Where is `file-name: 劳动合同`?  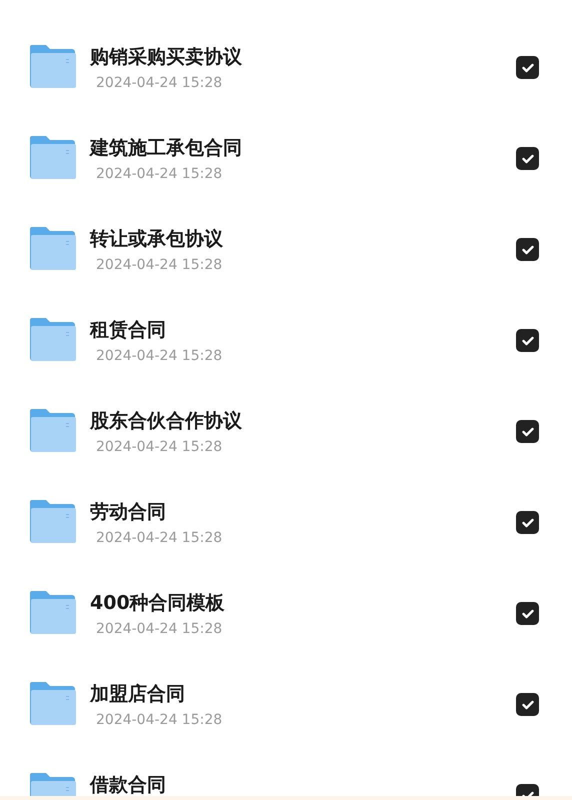 file-name: 劳动合同 is located at coordinates (128, 512).